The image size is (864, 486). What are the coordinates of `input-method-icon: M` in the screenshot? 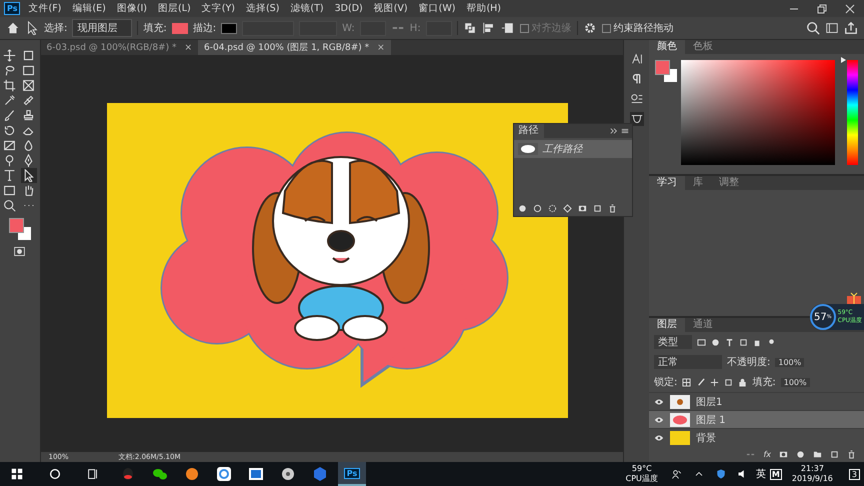 It's located at (776, 474).